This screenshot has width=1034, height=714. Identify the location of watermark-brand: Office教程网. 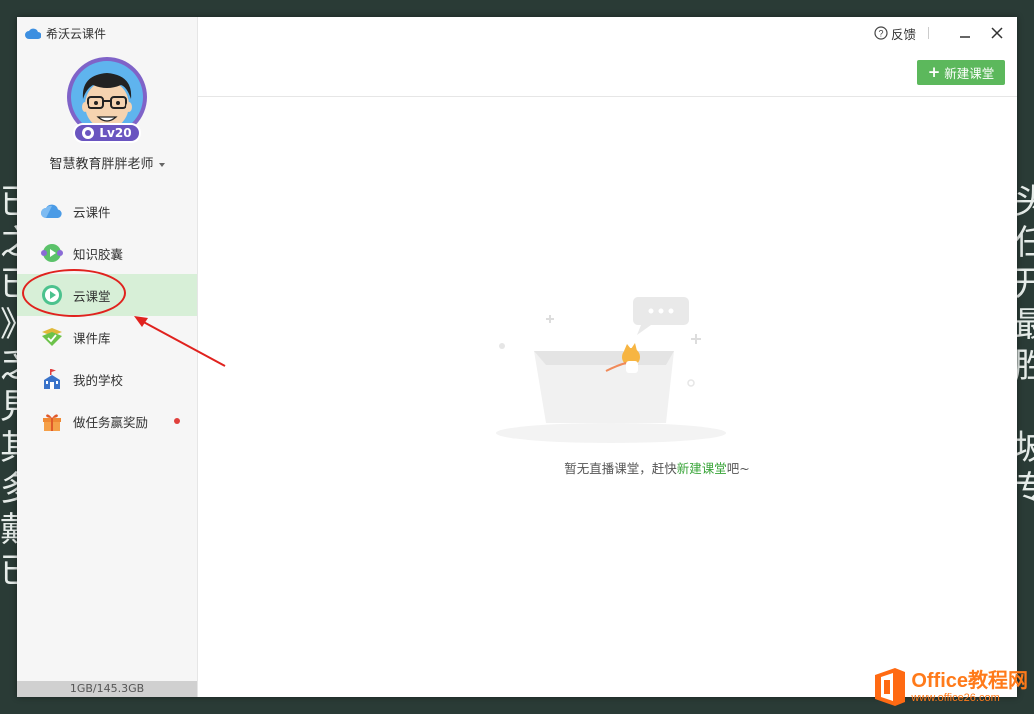
(969, 681).